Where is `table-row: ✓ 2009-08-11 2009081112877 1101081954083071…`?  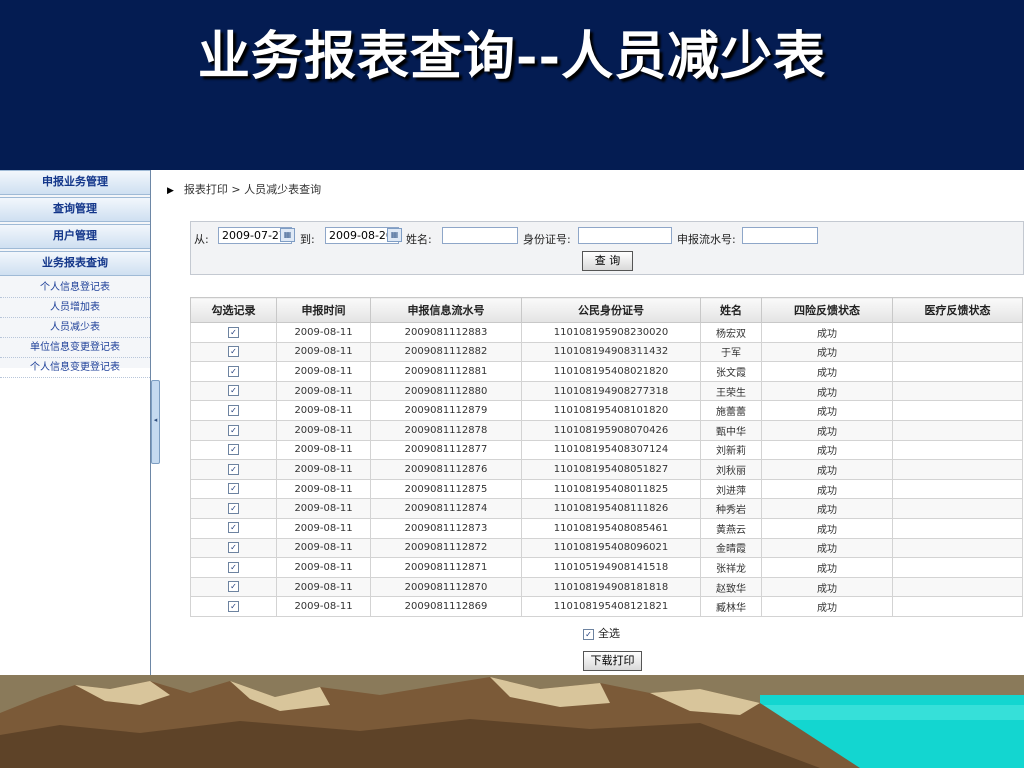 table-row: ✓ 2009-08-11 2009081112877 1101081954083071… is located at coordinates (606, 450).